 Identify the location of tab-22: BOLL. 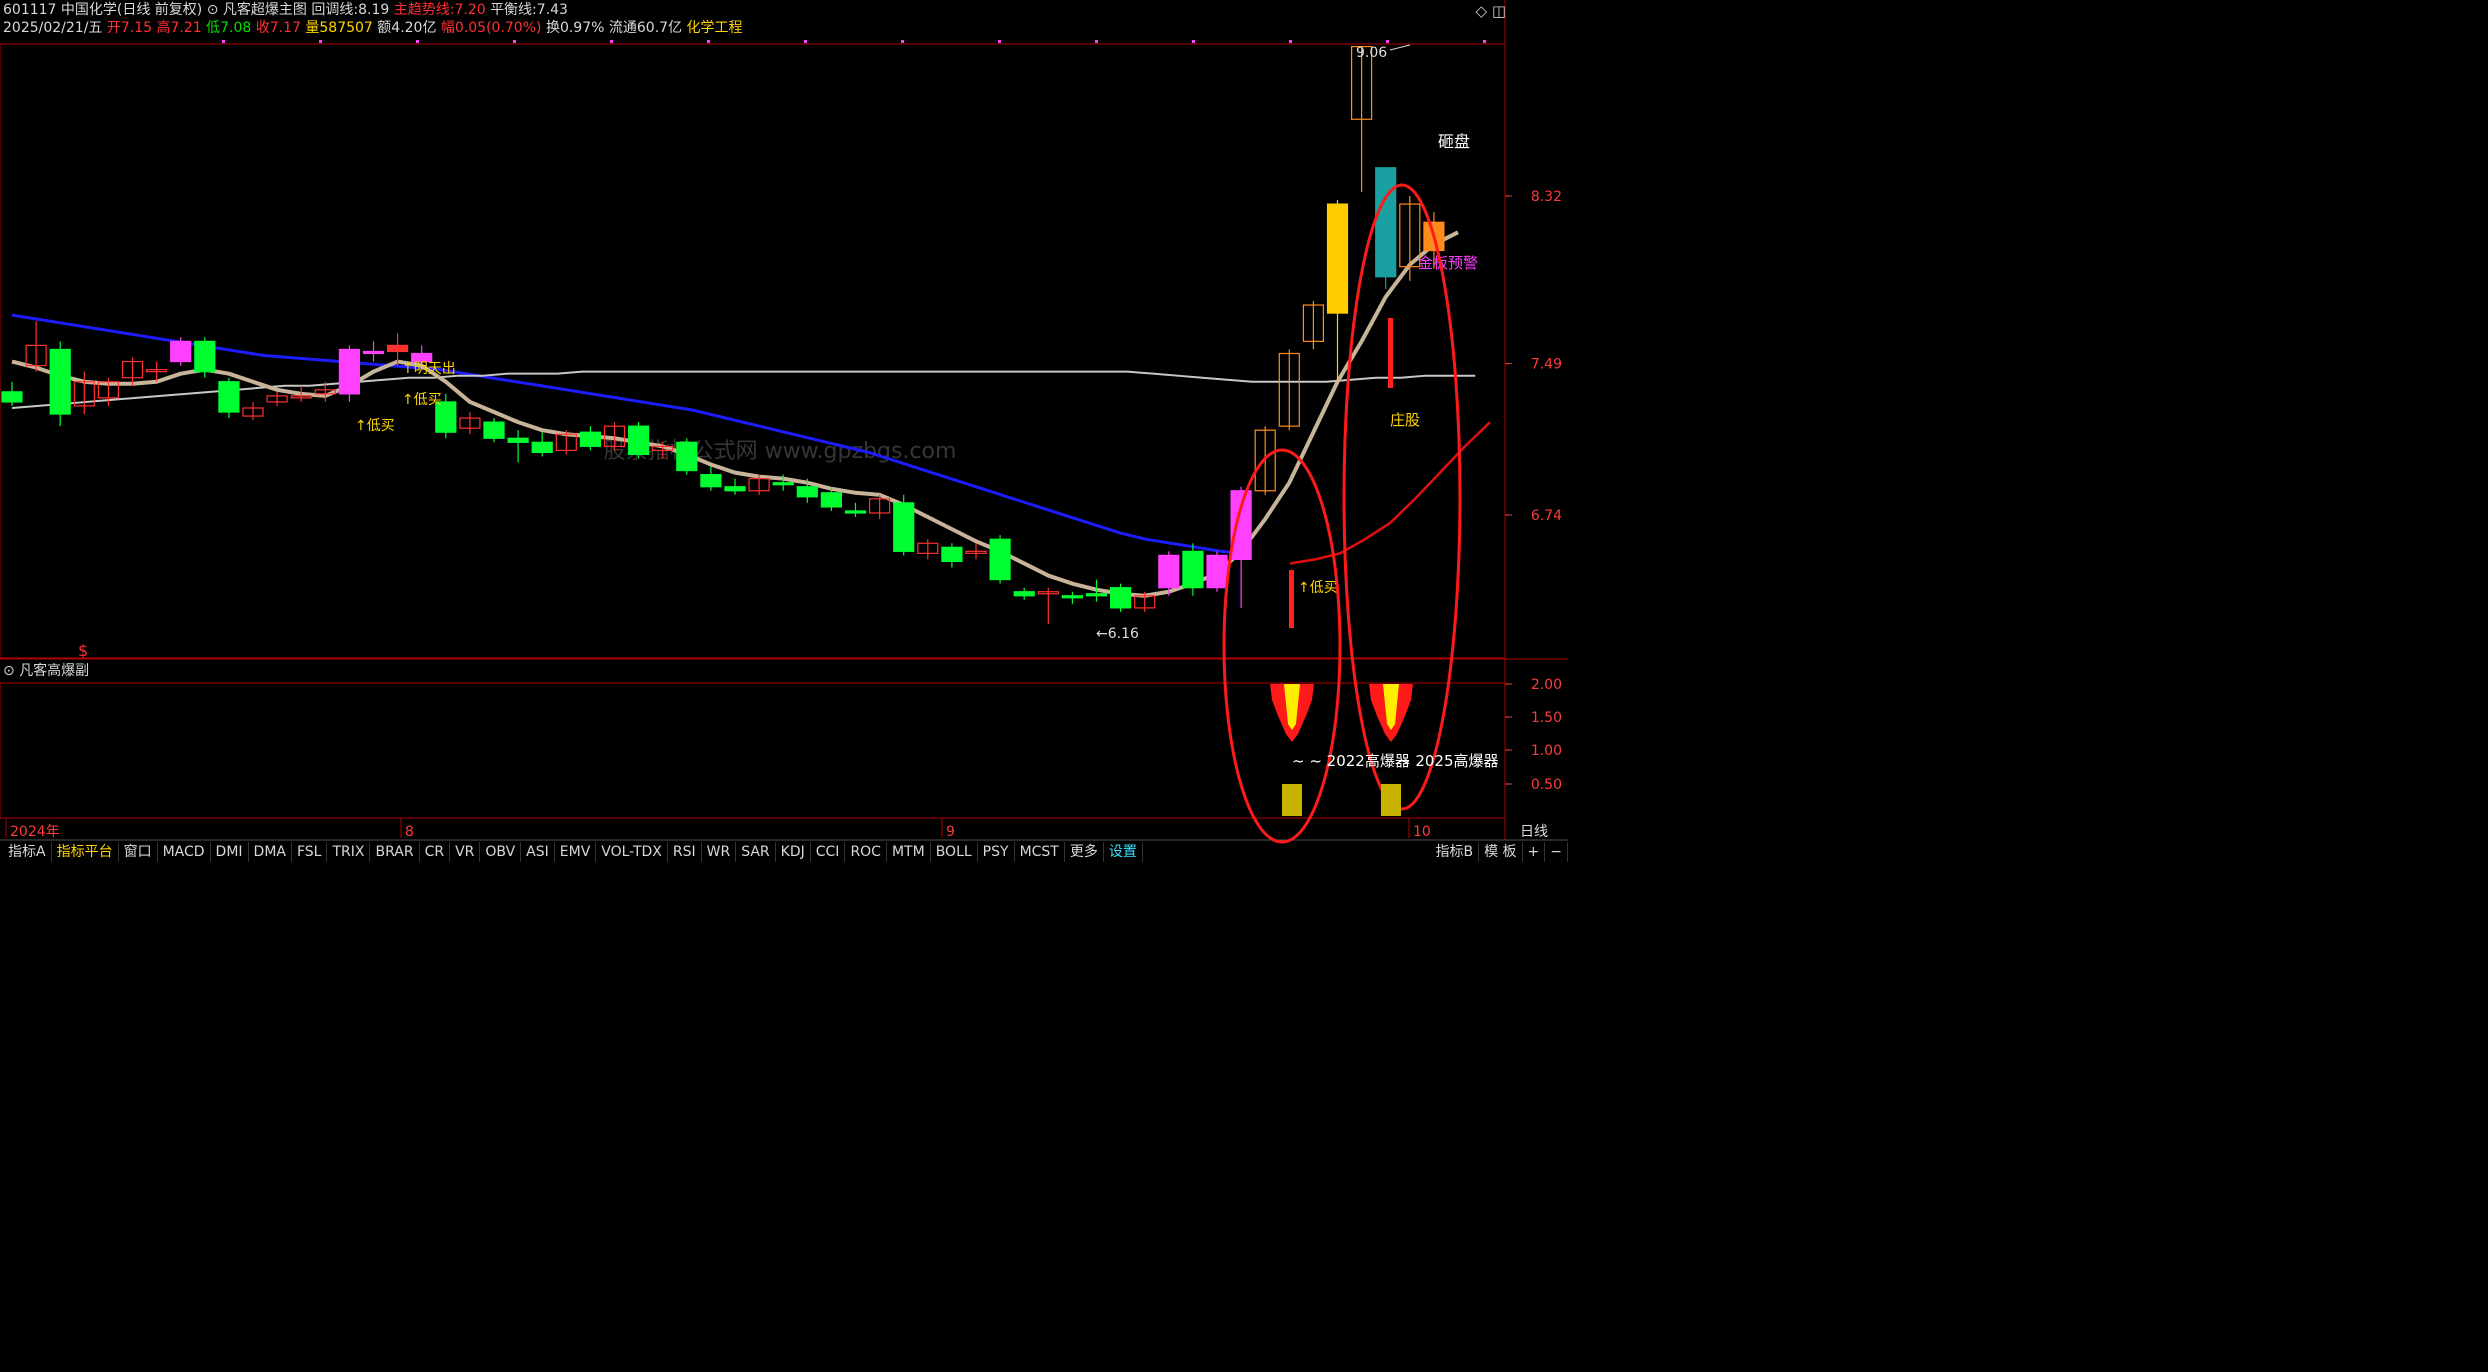
(954, 852).